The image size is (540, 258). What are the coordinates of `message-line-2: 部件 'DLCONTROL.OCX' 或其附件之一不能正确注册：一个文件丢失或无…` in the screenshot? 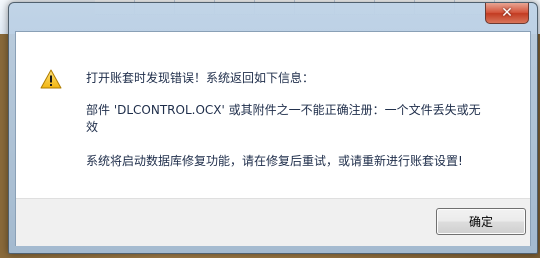 It's located at (283, 118).